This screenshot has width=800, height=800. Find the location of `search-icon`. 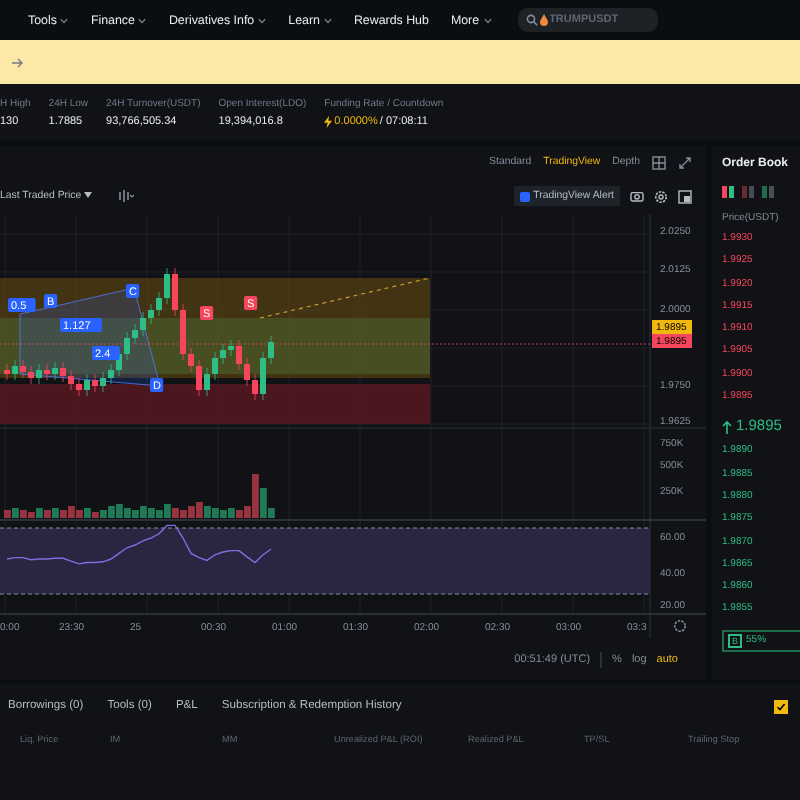

search-icon is located at coordinates (531, 20).